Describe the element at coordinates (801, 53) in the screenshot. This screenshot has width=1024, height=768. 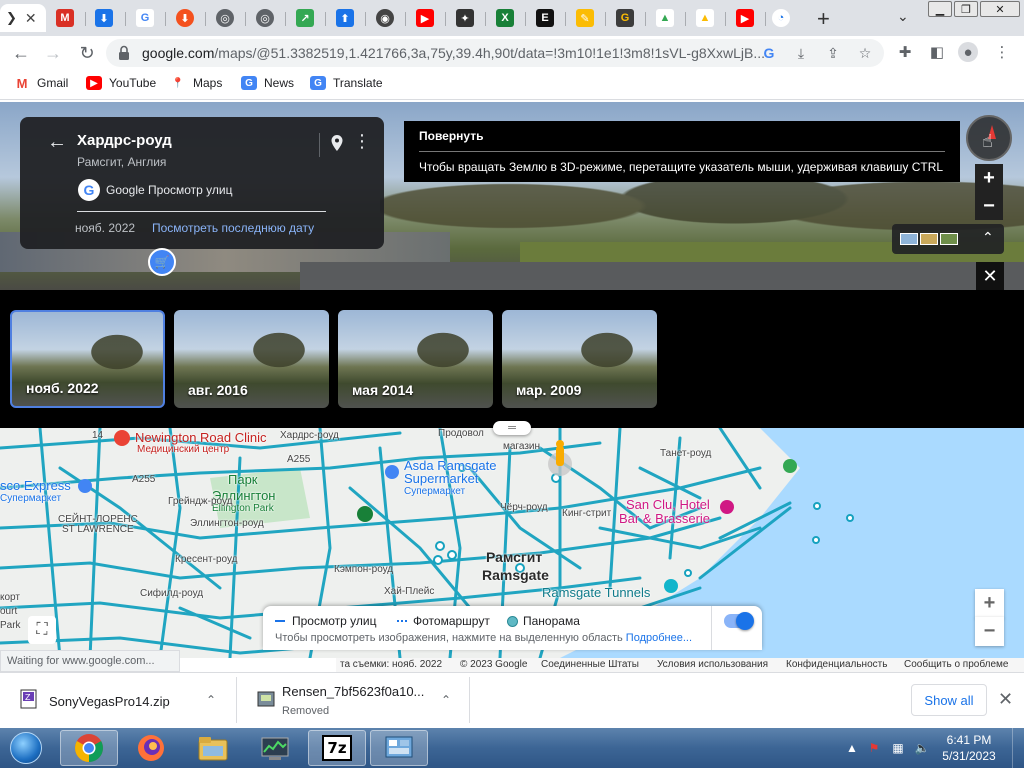
I see `install-icon: ⤓` at that location.